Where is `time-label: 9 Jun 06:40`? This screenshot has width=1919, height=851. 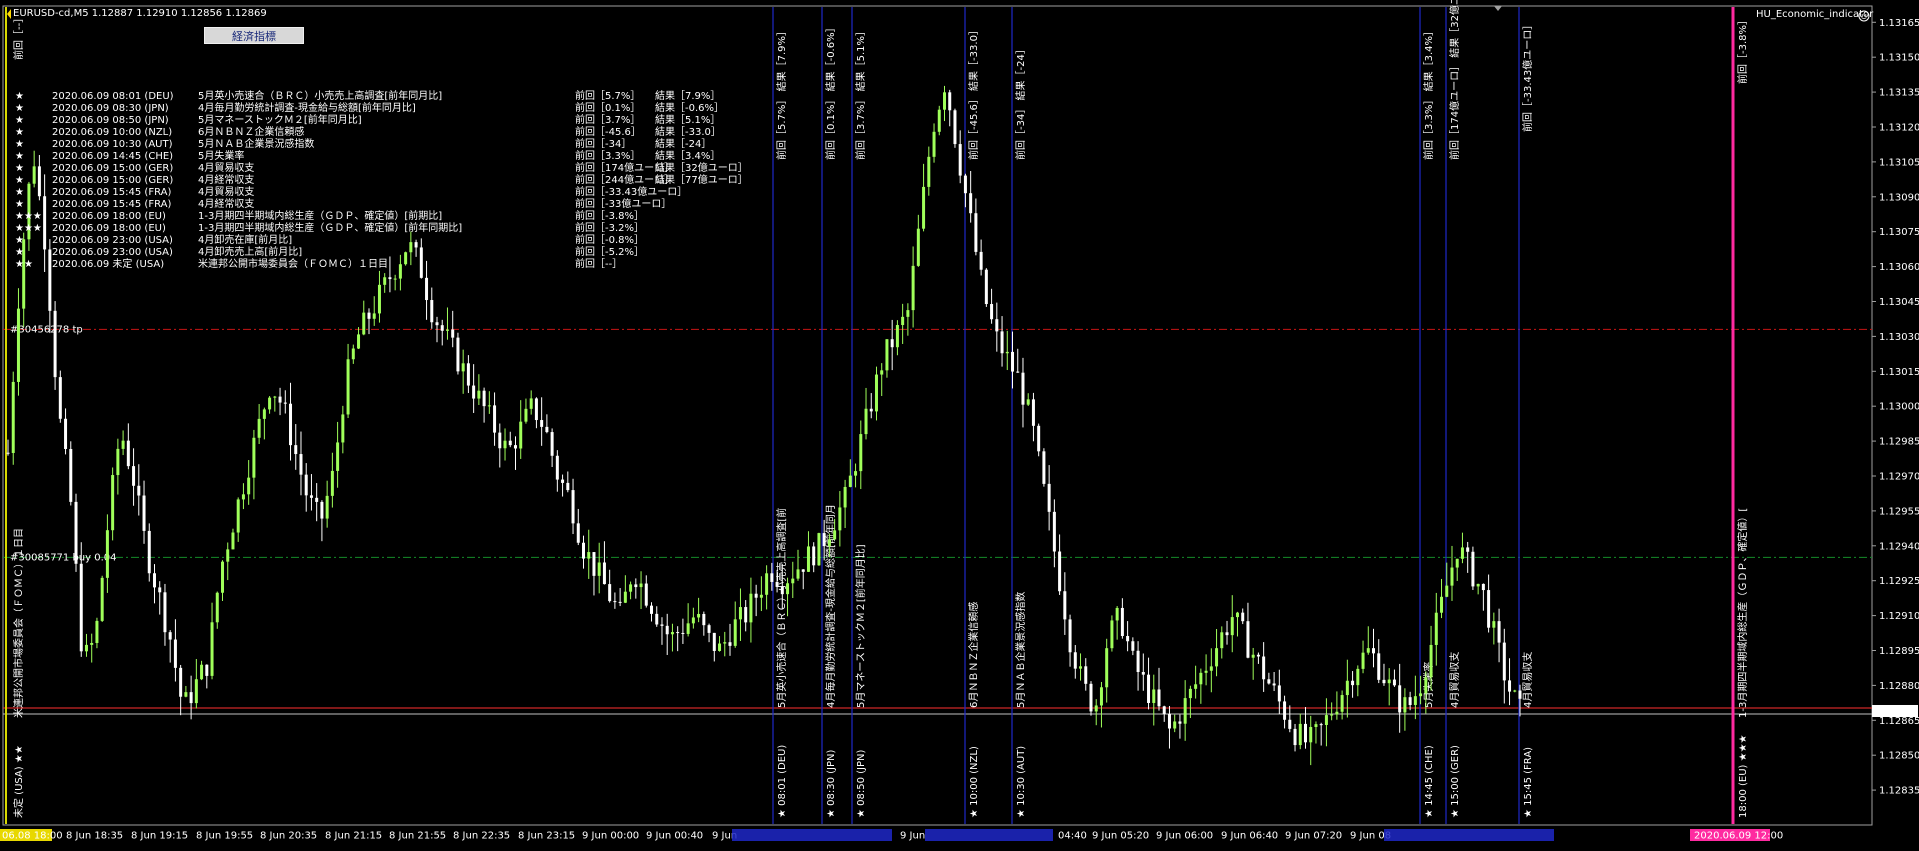 time-label: 9 Jun 06:40 is located at coordinates (1249, 836).